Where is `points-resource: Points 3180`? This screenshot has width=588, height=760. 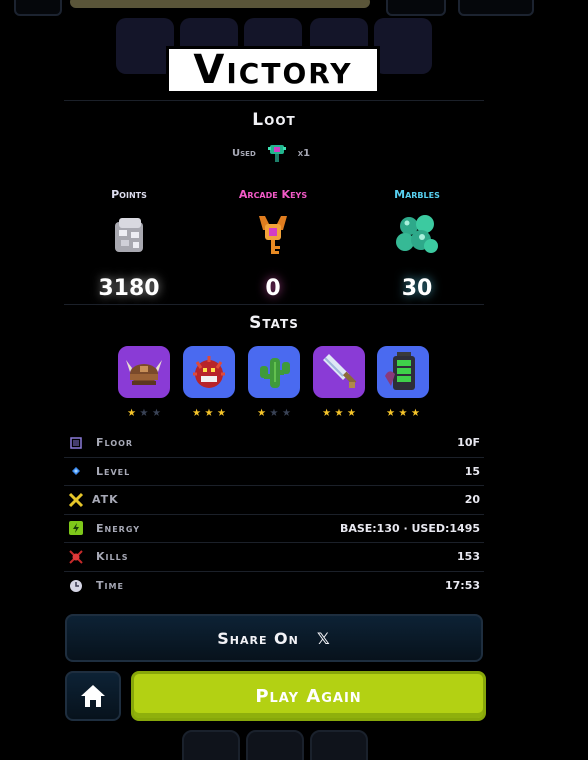
points-resource: Points 3180 is located at coordinates (129, 244).